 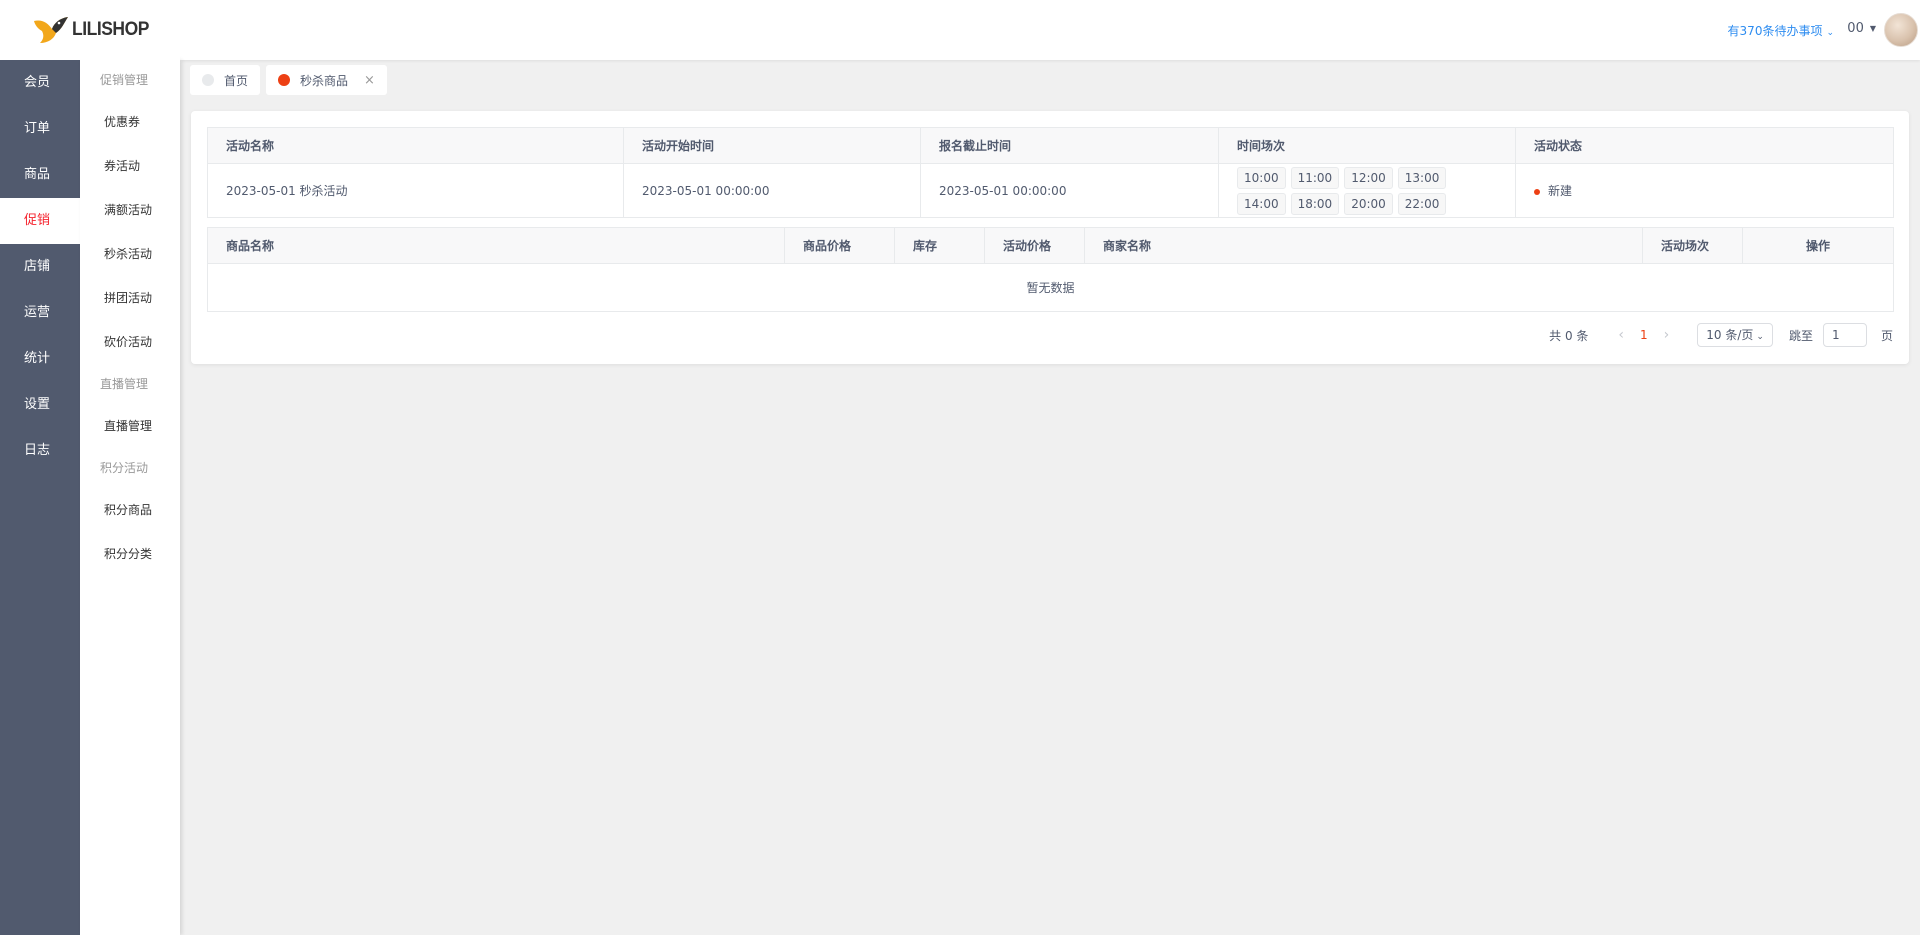 I want to click on page-tabs: 首页 秒杀商品 ×, so click(x=291, y=80).